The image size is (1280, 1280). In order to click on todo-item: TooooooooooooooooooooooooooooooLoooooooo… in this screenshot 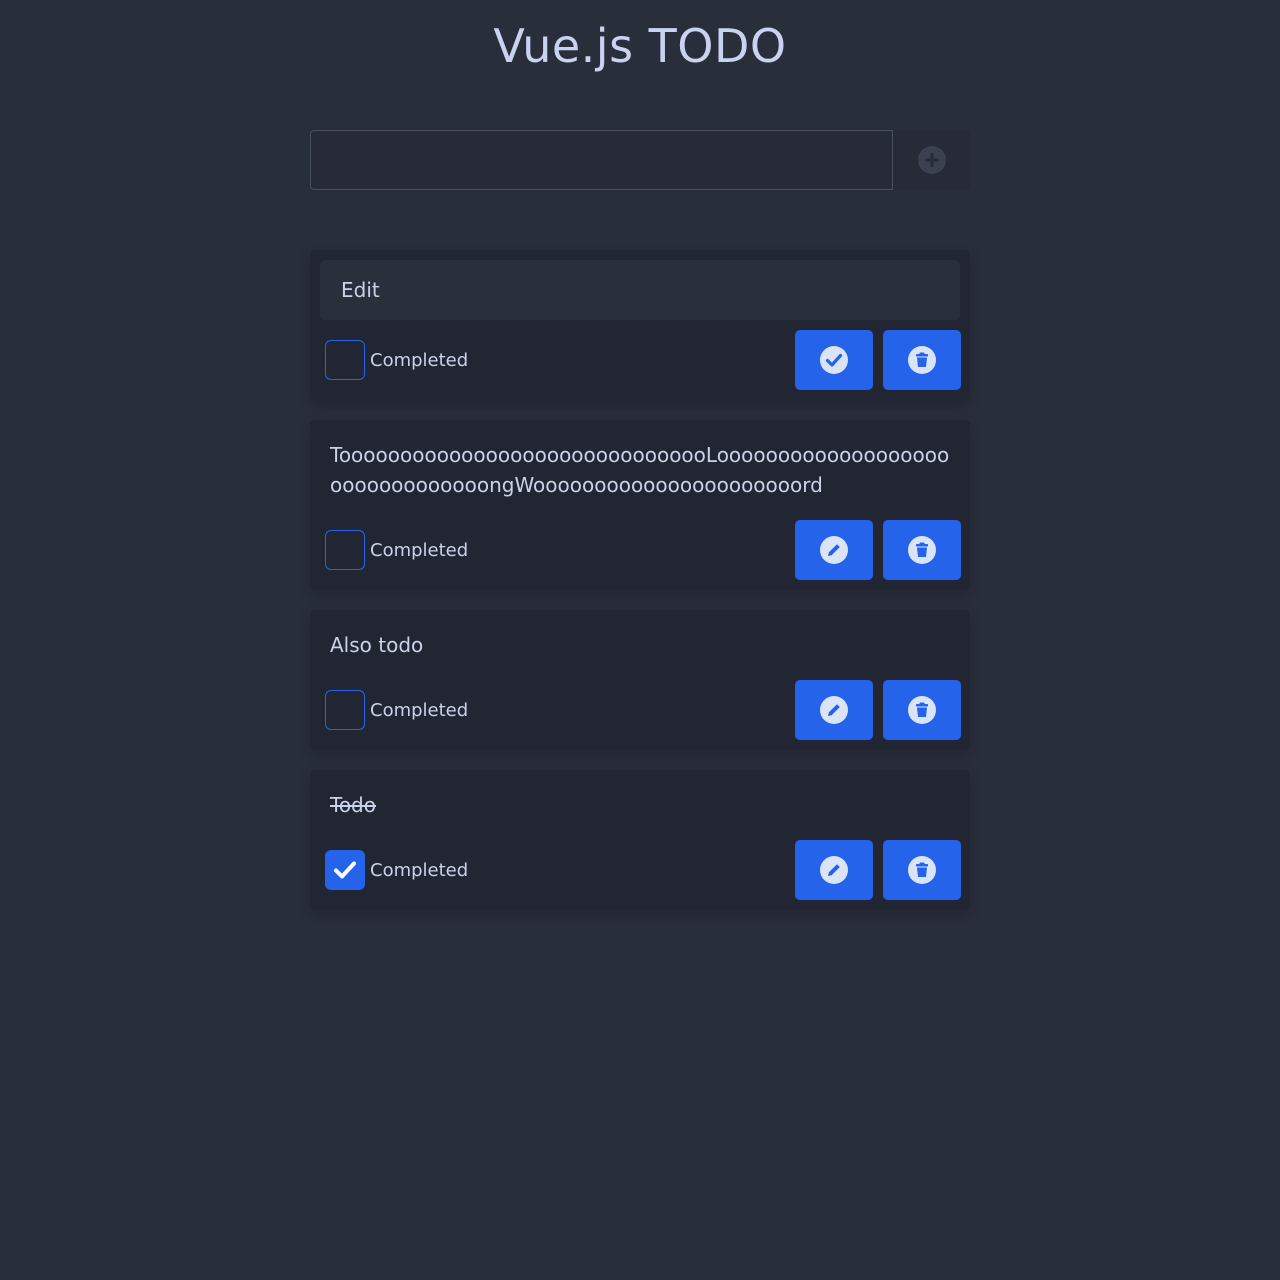, I will do `click(640, 505)`.